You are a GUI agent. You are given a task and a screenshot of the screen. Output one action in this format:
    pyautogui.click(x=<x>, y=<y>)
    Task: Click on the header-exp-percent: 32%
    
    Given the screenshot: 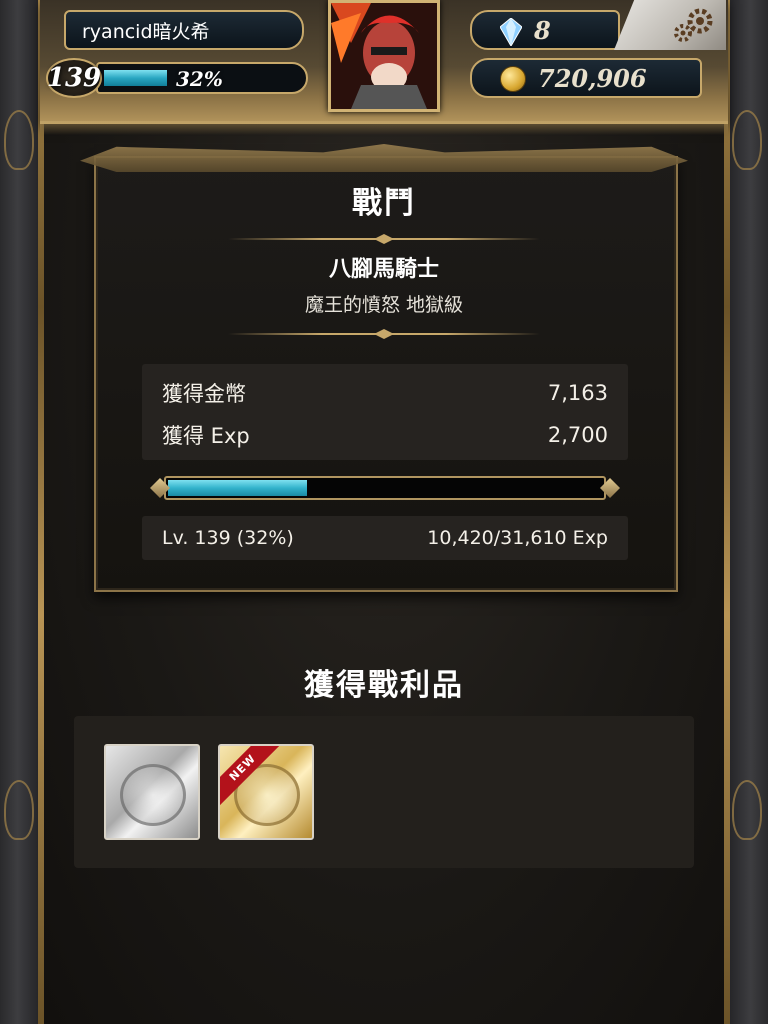 What is the action you would take?
    pyautogui.click(x=199, y=79)
    